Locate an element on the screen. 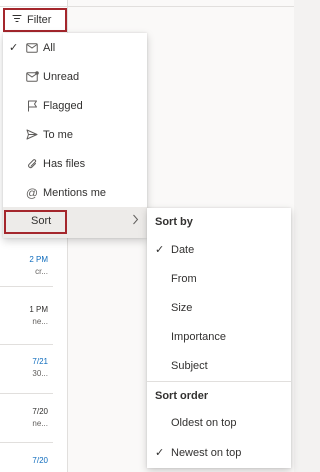 This screenshot has width=320, height=472. sort-option-label: Date is located at coordinates (183, 249).